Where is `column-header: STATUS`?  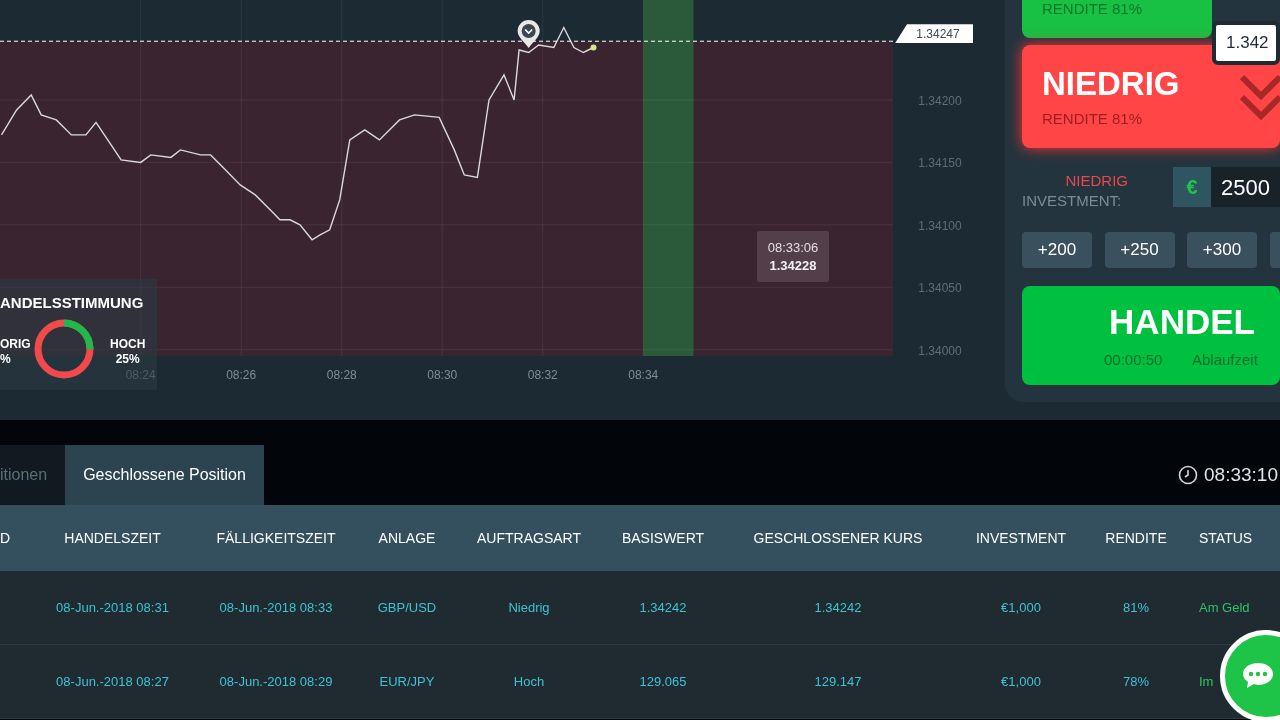 column-header: STATUS is located at coordinates (1226, 538).